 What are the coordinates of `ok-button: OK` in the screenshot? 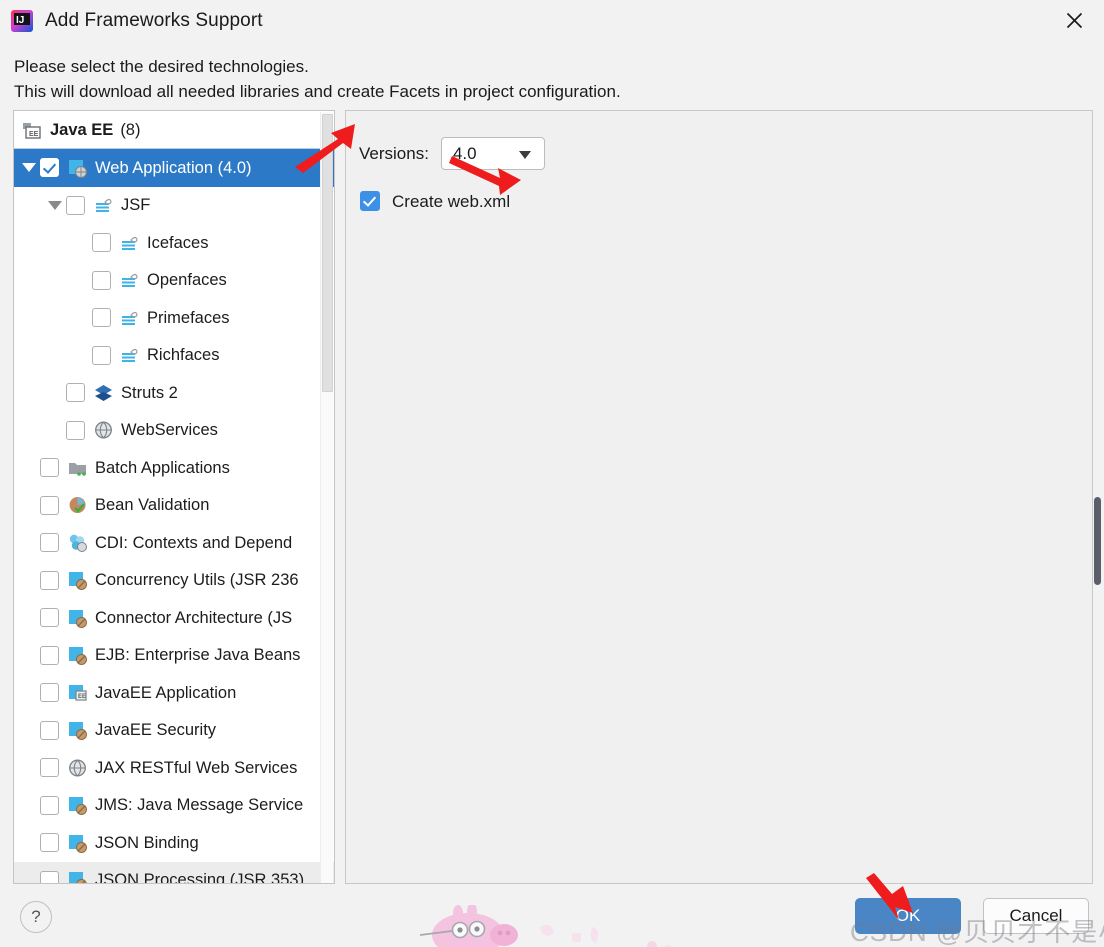 It's located at (908, 916).